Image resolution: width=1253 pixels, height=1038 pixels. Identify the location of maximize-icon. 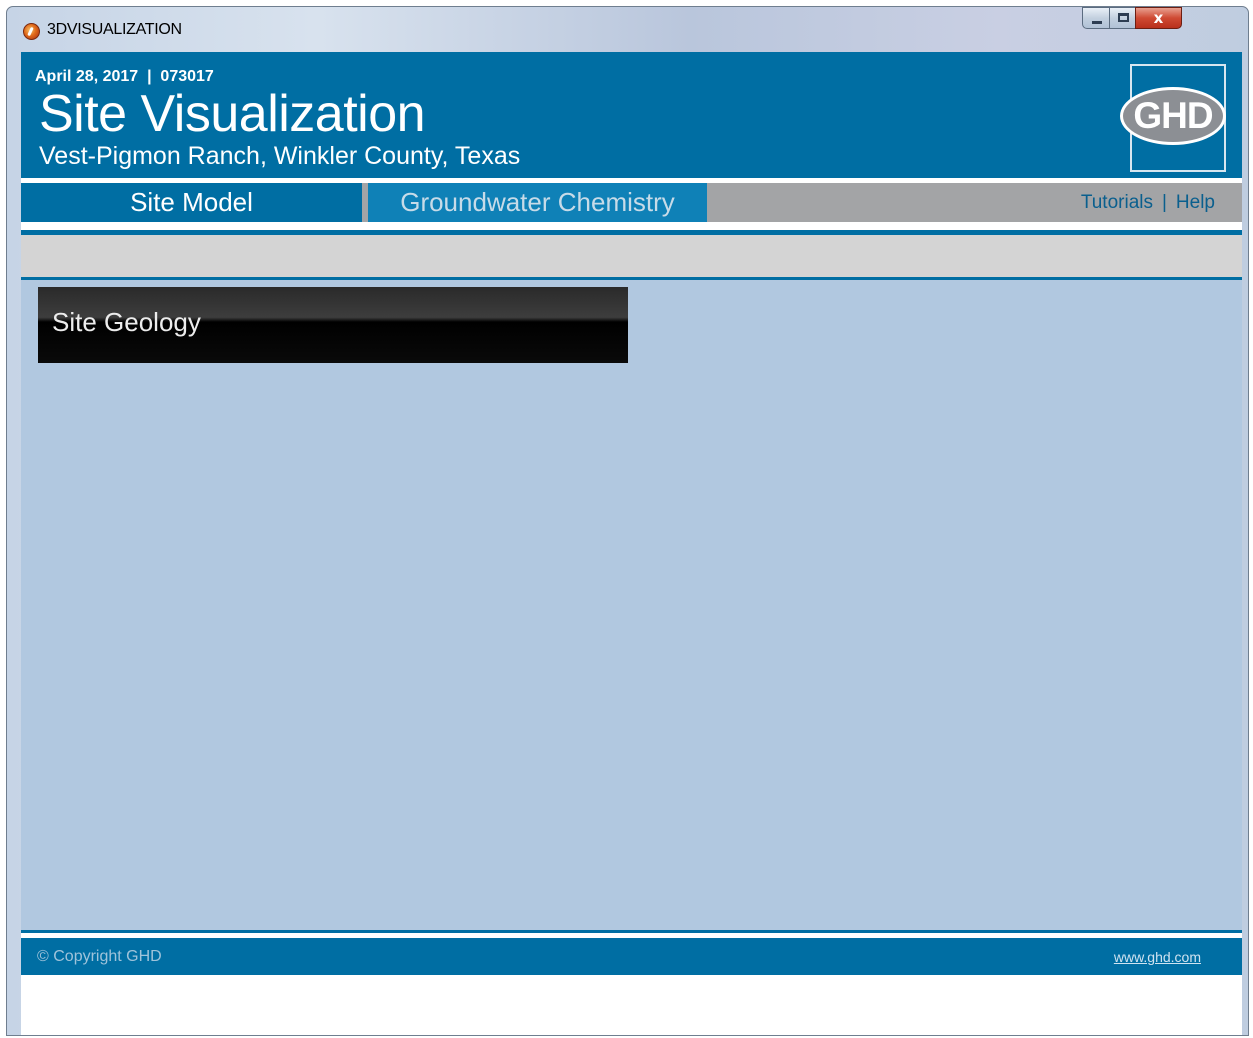
(1123, 17).